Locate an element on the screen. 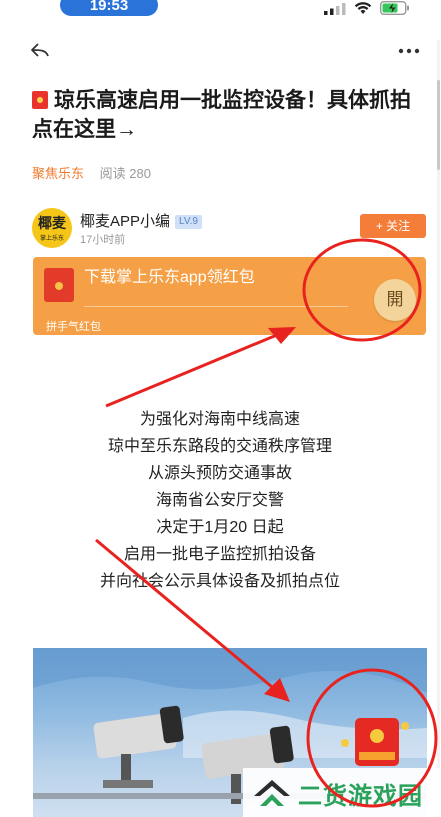 The image size is (441, 817). author-avatar: 椰麦 掌上乐东 is located at coordinates (52, 228).